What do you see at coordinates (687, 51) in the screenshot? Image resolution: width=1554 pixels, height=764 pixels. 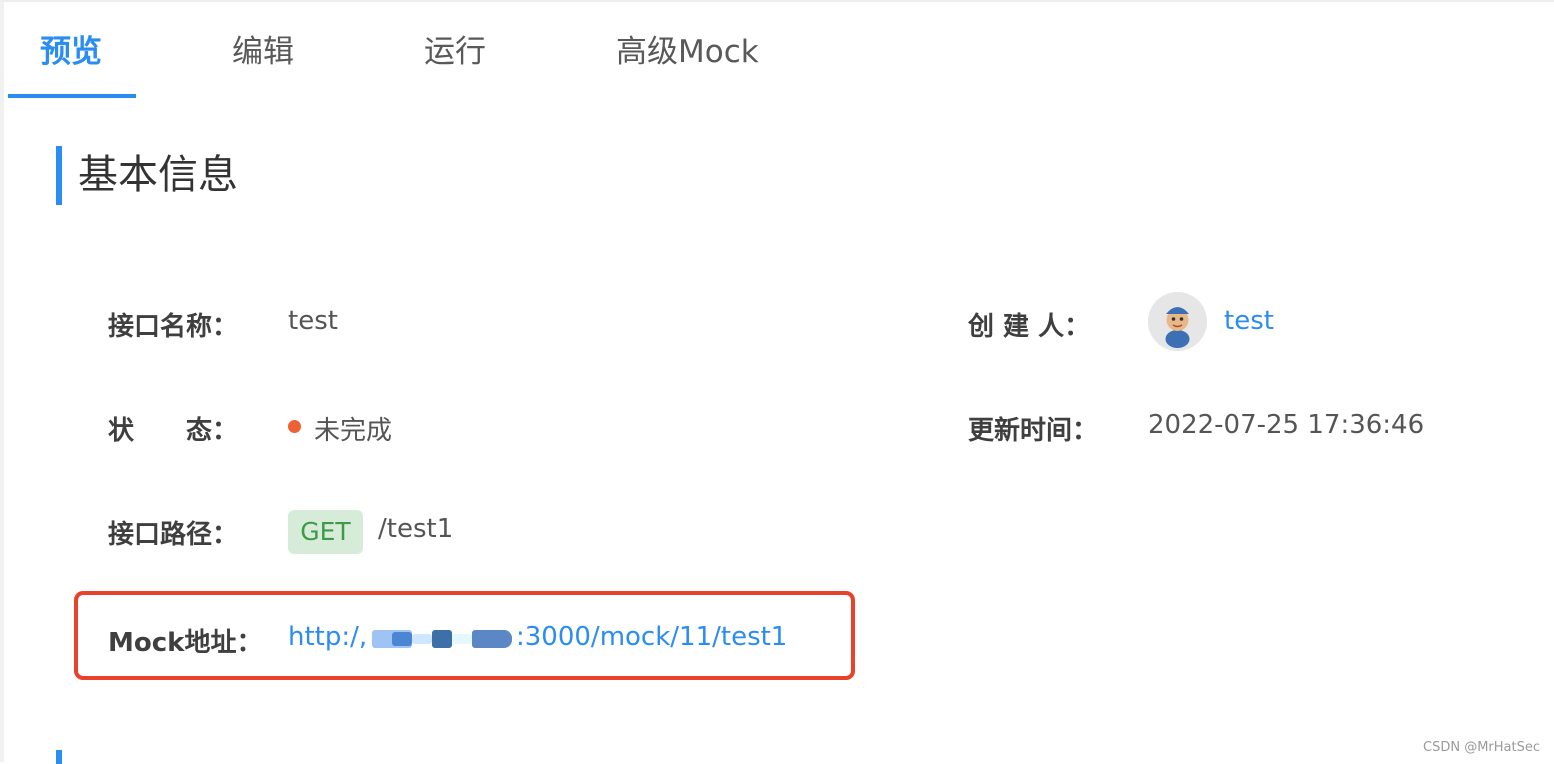 I see `tab-advanced-mock: 高级Mock` at bounding box center [687, 51].